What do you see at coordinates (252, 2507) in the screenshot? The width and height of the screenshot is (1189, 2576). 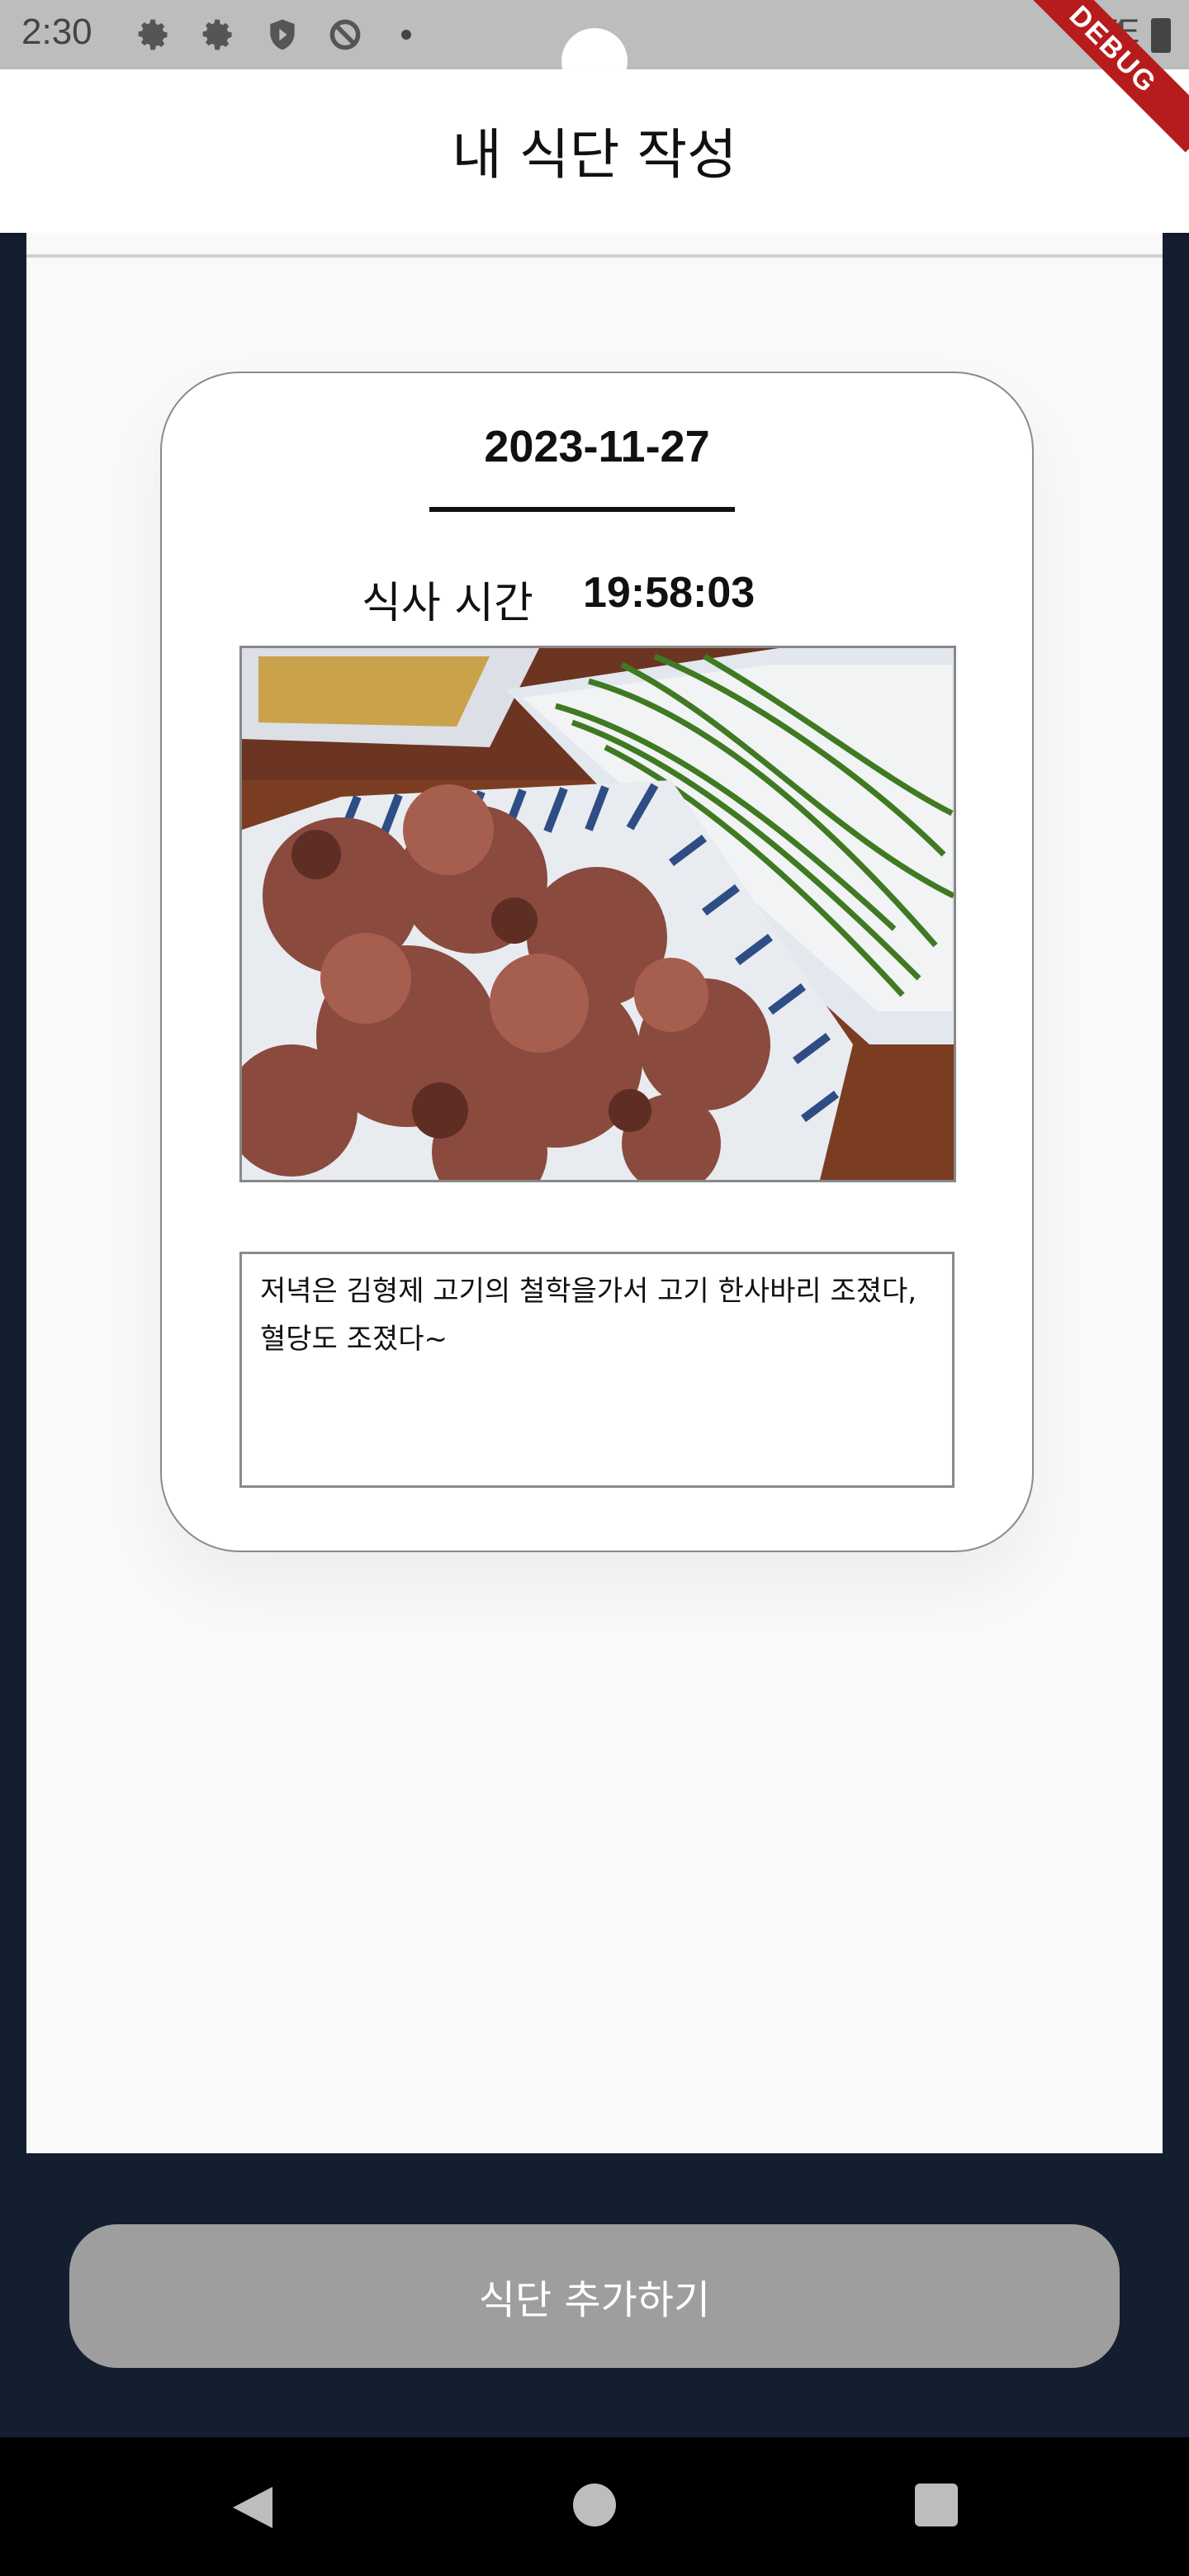 I see `back-icon` at bounding box center [252, 2507].